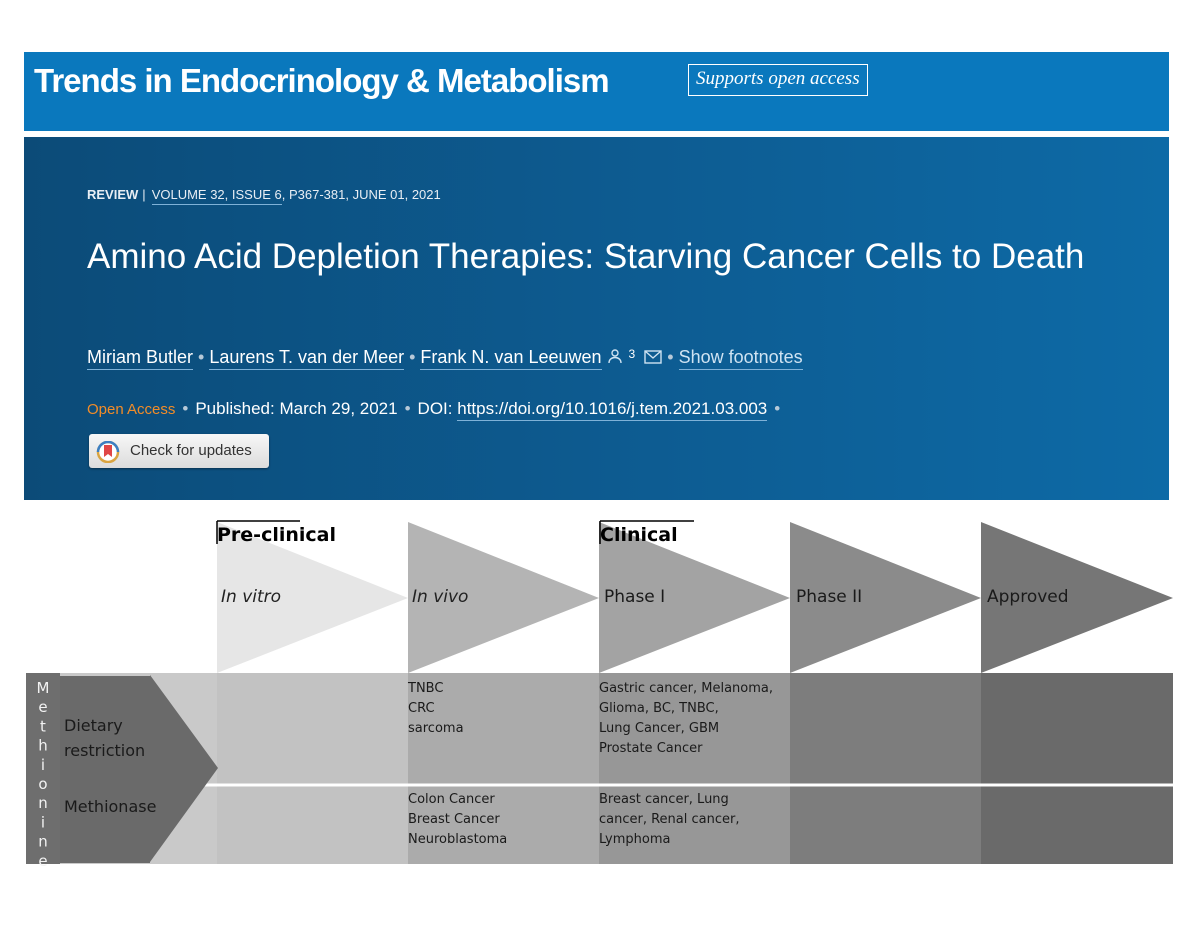 Image resolution: width=1200 pixels, height=932 pixels. What do you see at coordinates (653, 358) in the screenshot?
I see `email-icon` at bounding box center [653, 358].